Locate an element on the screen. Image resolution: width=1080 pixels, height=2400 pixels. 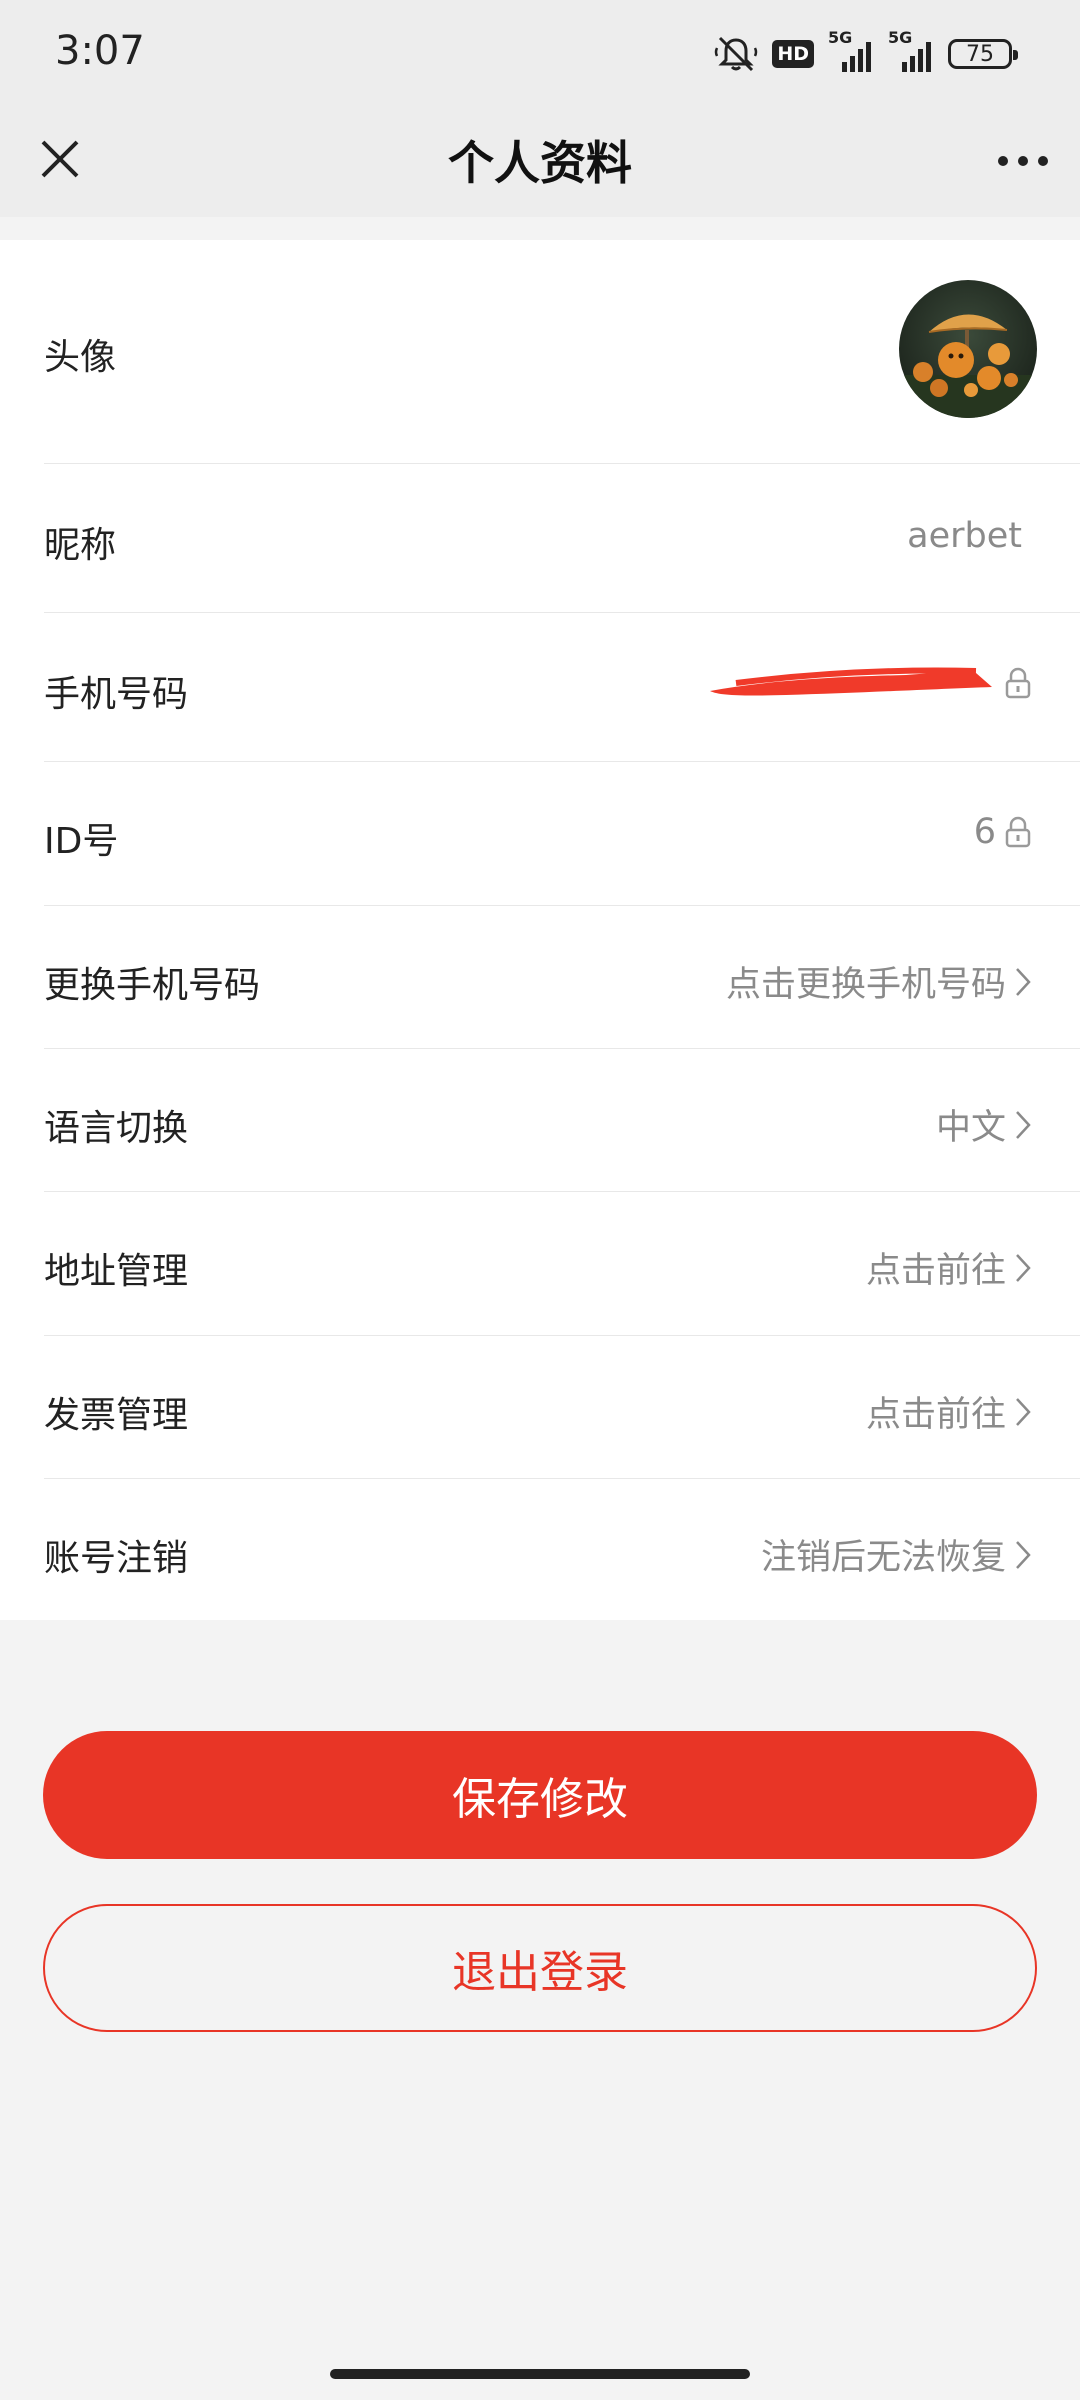
change-phone-value: 点击更换手机号码 is located at coordinates (865, 985).